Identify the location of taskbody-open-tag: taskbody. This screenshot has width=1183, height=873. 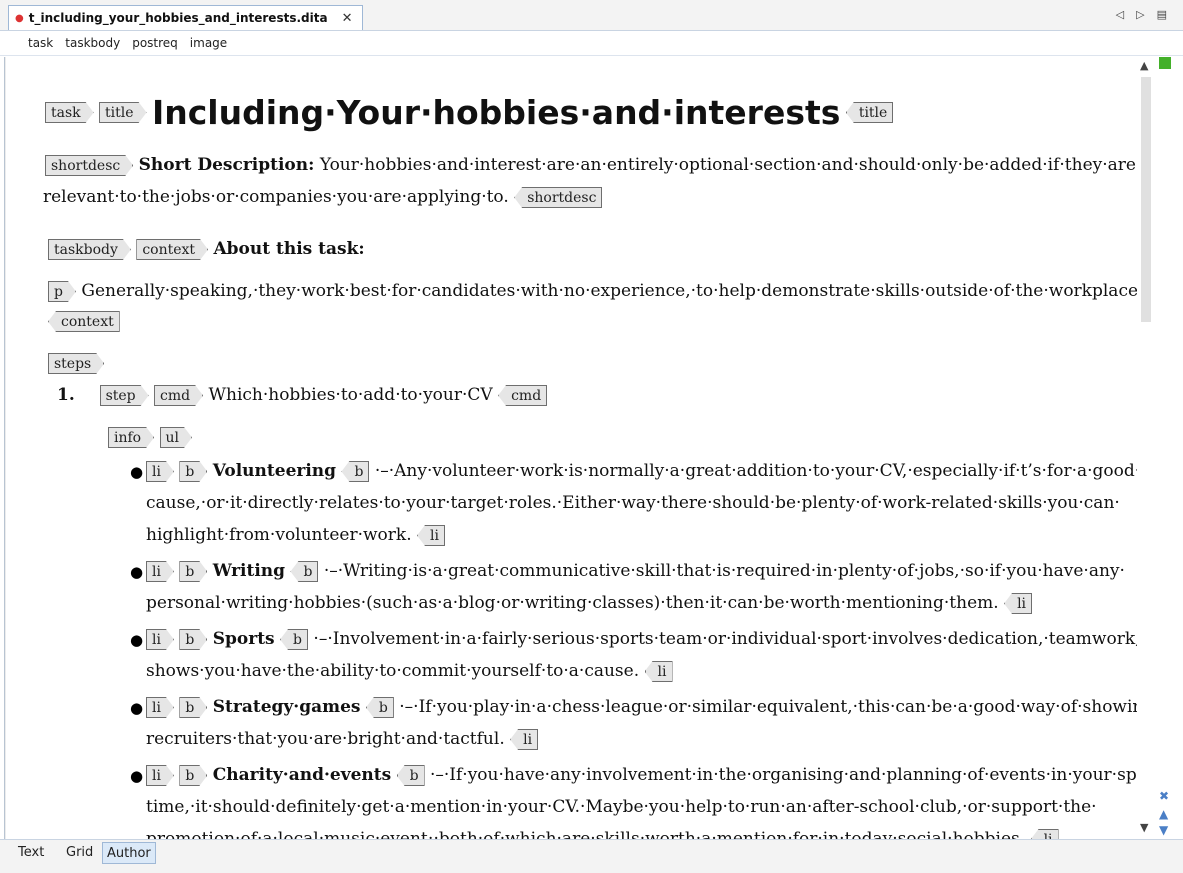
(89, 249).